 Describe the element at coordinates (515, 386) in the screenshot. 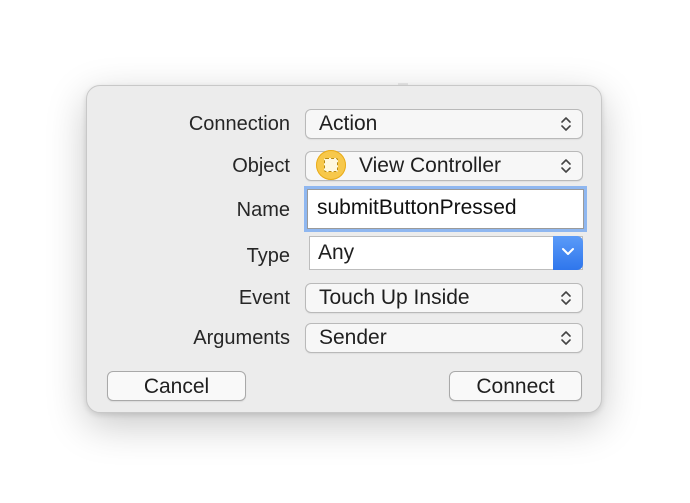

I see `connect-button: Connect` at that location.